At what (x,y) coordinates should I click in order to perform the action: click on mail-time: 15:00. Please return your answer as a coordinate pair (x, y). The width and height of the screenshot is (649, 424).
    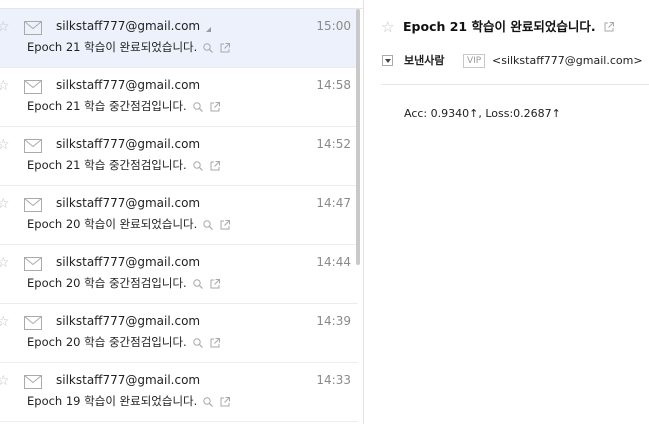
    Looking at the image, I should click on (333, 26).